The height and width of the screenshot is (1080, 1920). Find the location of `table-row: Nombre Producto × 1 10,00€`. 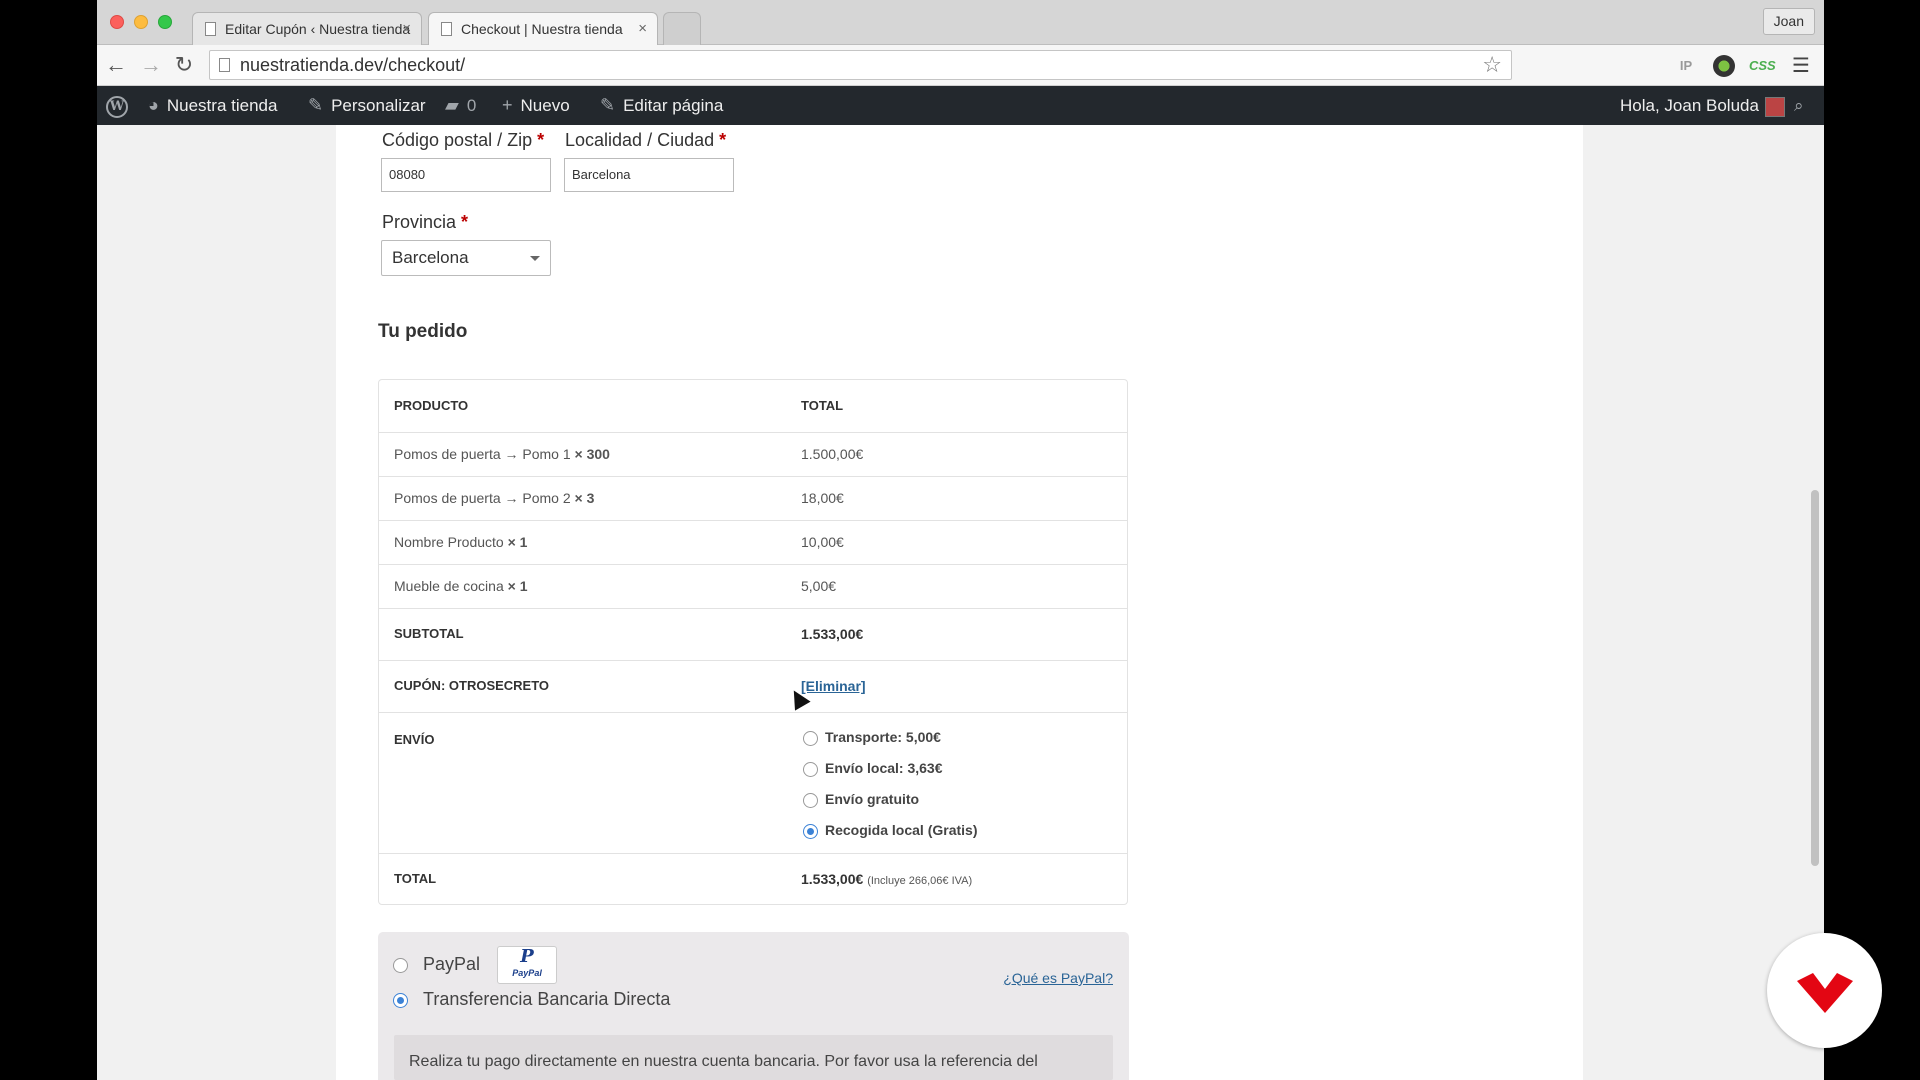

table-row: Nombre Producto × 1 10,00€ is located at coordinates (753, 542).